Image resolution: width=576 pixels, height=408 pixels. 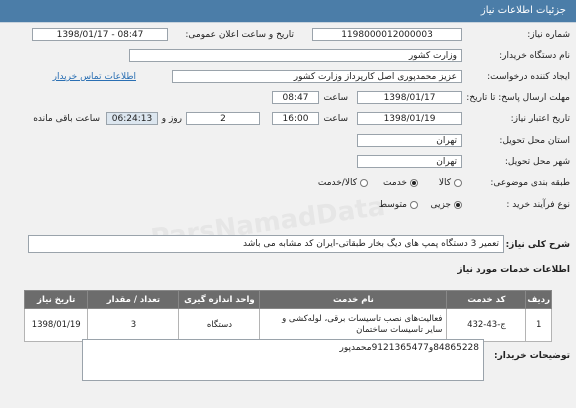 What do you see at coordinates (295, 97) in the screenshot?
I see `reply-time-field: 08:47` at bounding box center [295, 97].